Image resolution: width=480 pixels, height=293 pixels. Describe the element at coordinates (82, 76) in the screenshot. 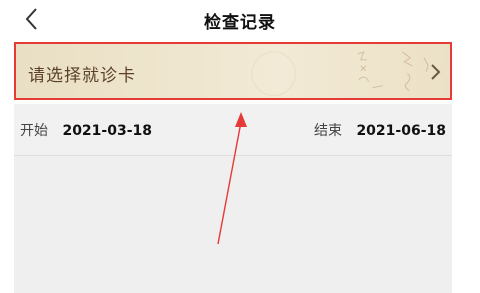

I see `card-select-label: 请选择就诊卡` at that location.